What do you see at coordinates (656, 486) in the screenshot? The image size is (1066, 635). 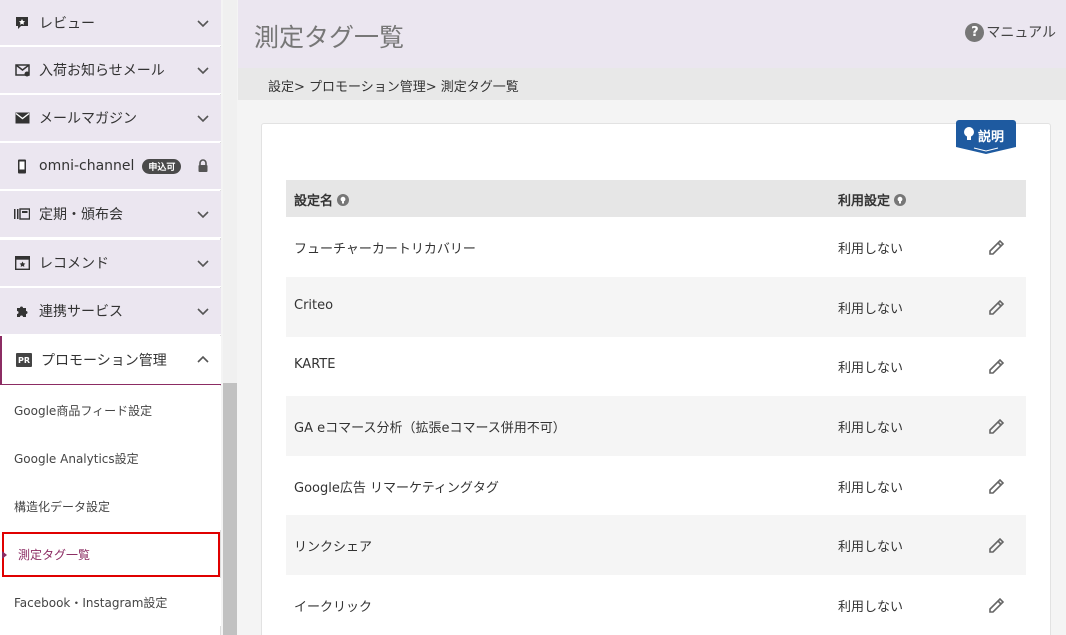 I see `table-row: Google広告 リマーケティングタグ 利用しない` at bounding box center [656, 486].